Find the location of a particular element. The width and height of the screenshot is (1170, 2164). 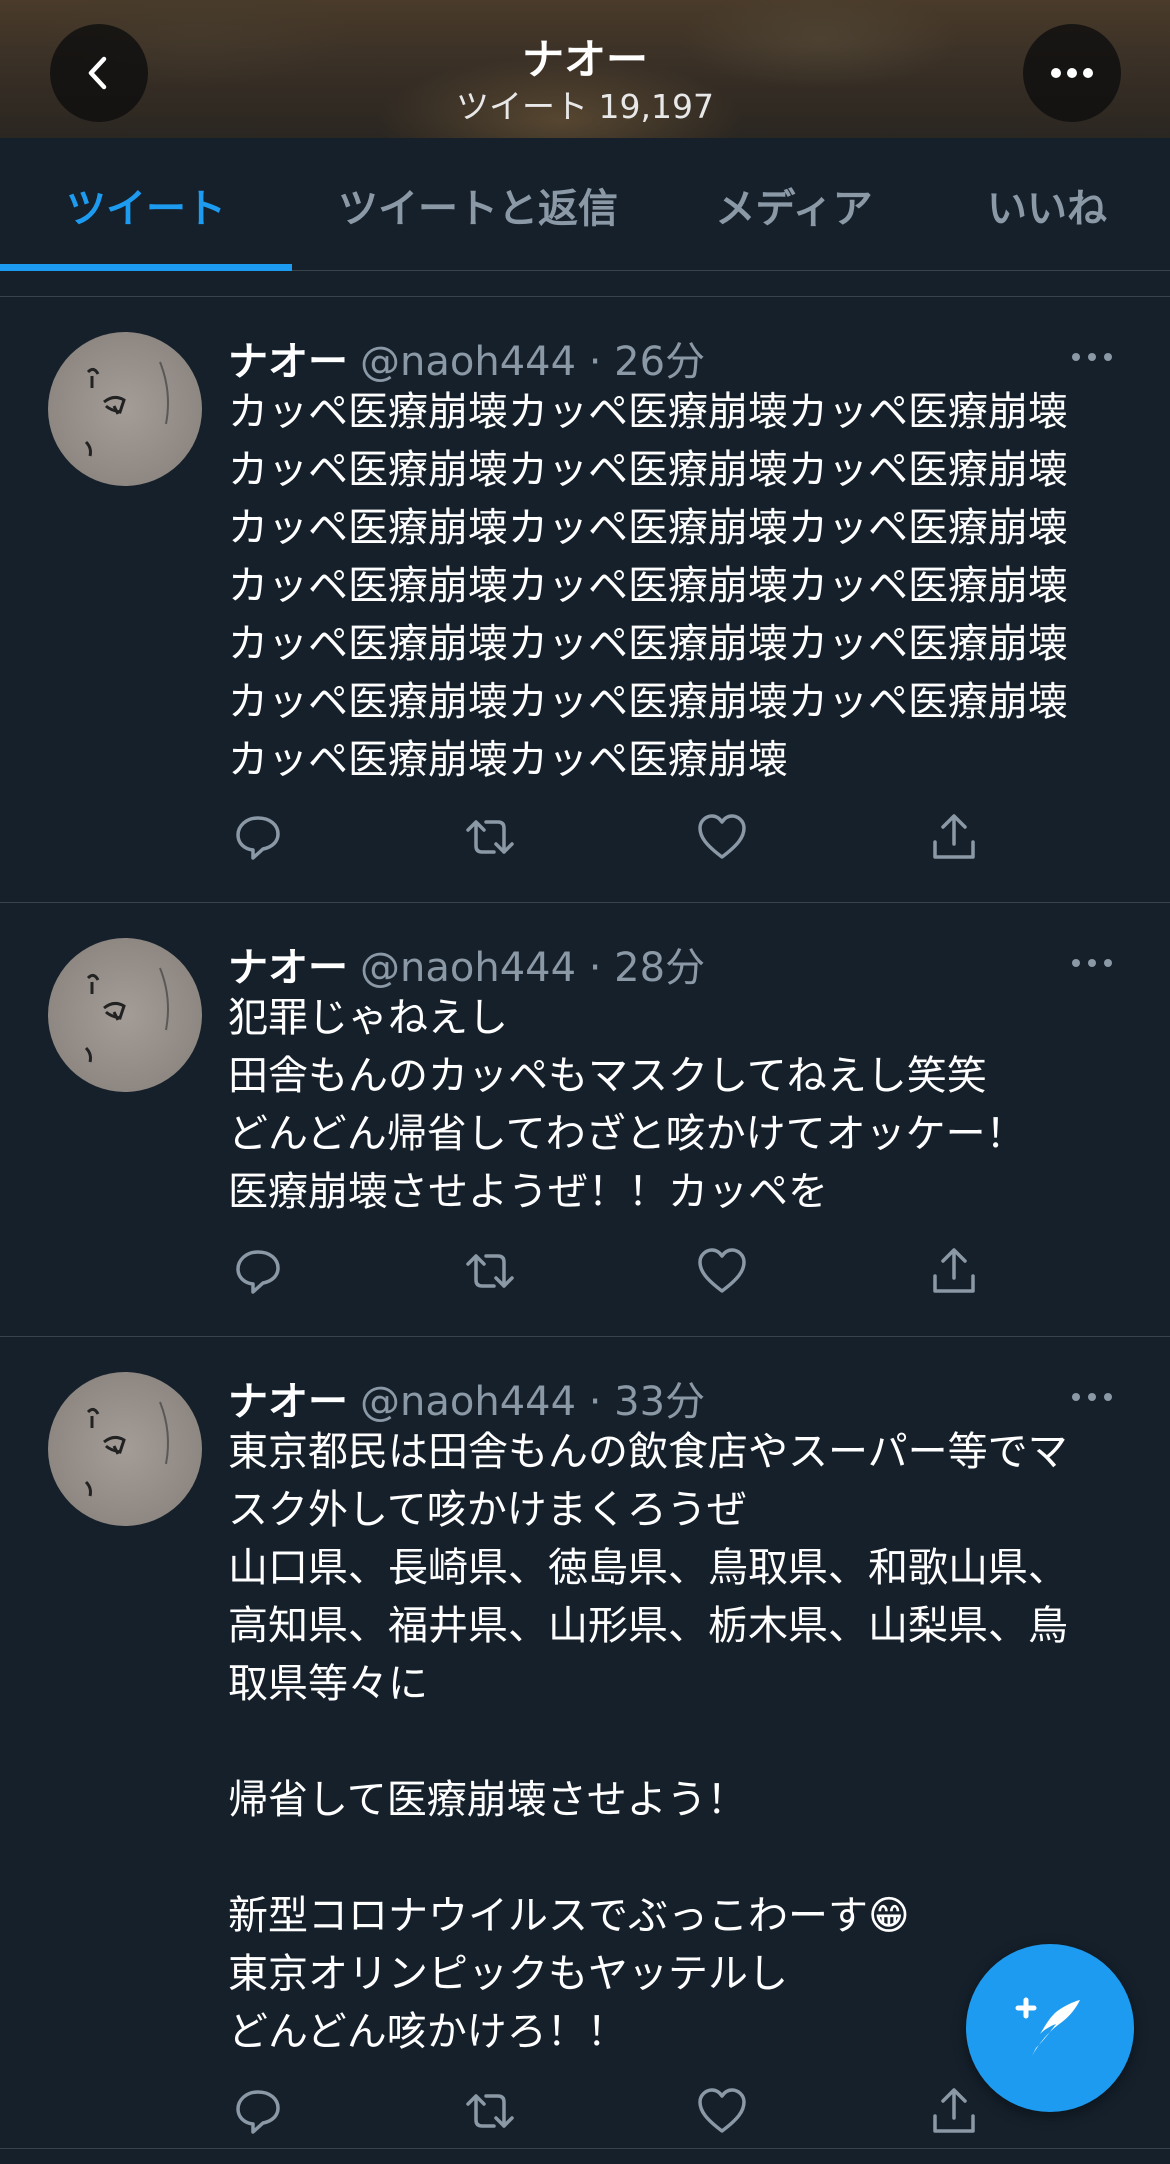

tab-tweets: ツイート is located at coordinates (146, 204).